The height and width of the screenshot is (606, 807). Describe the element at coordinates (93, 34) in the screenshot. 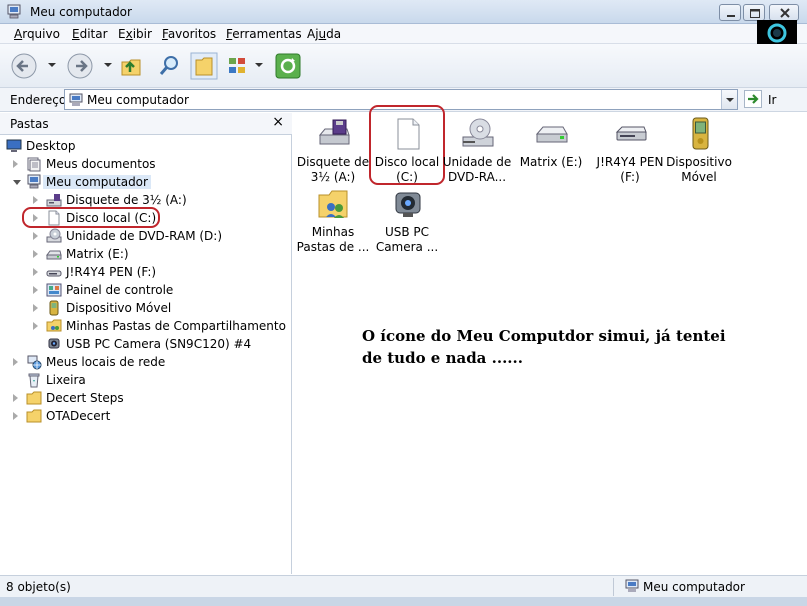

I see `menu-label: ditar` at that location.